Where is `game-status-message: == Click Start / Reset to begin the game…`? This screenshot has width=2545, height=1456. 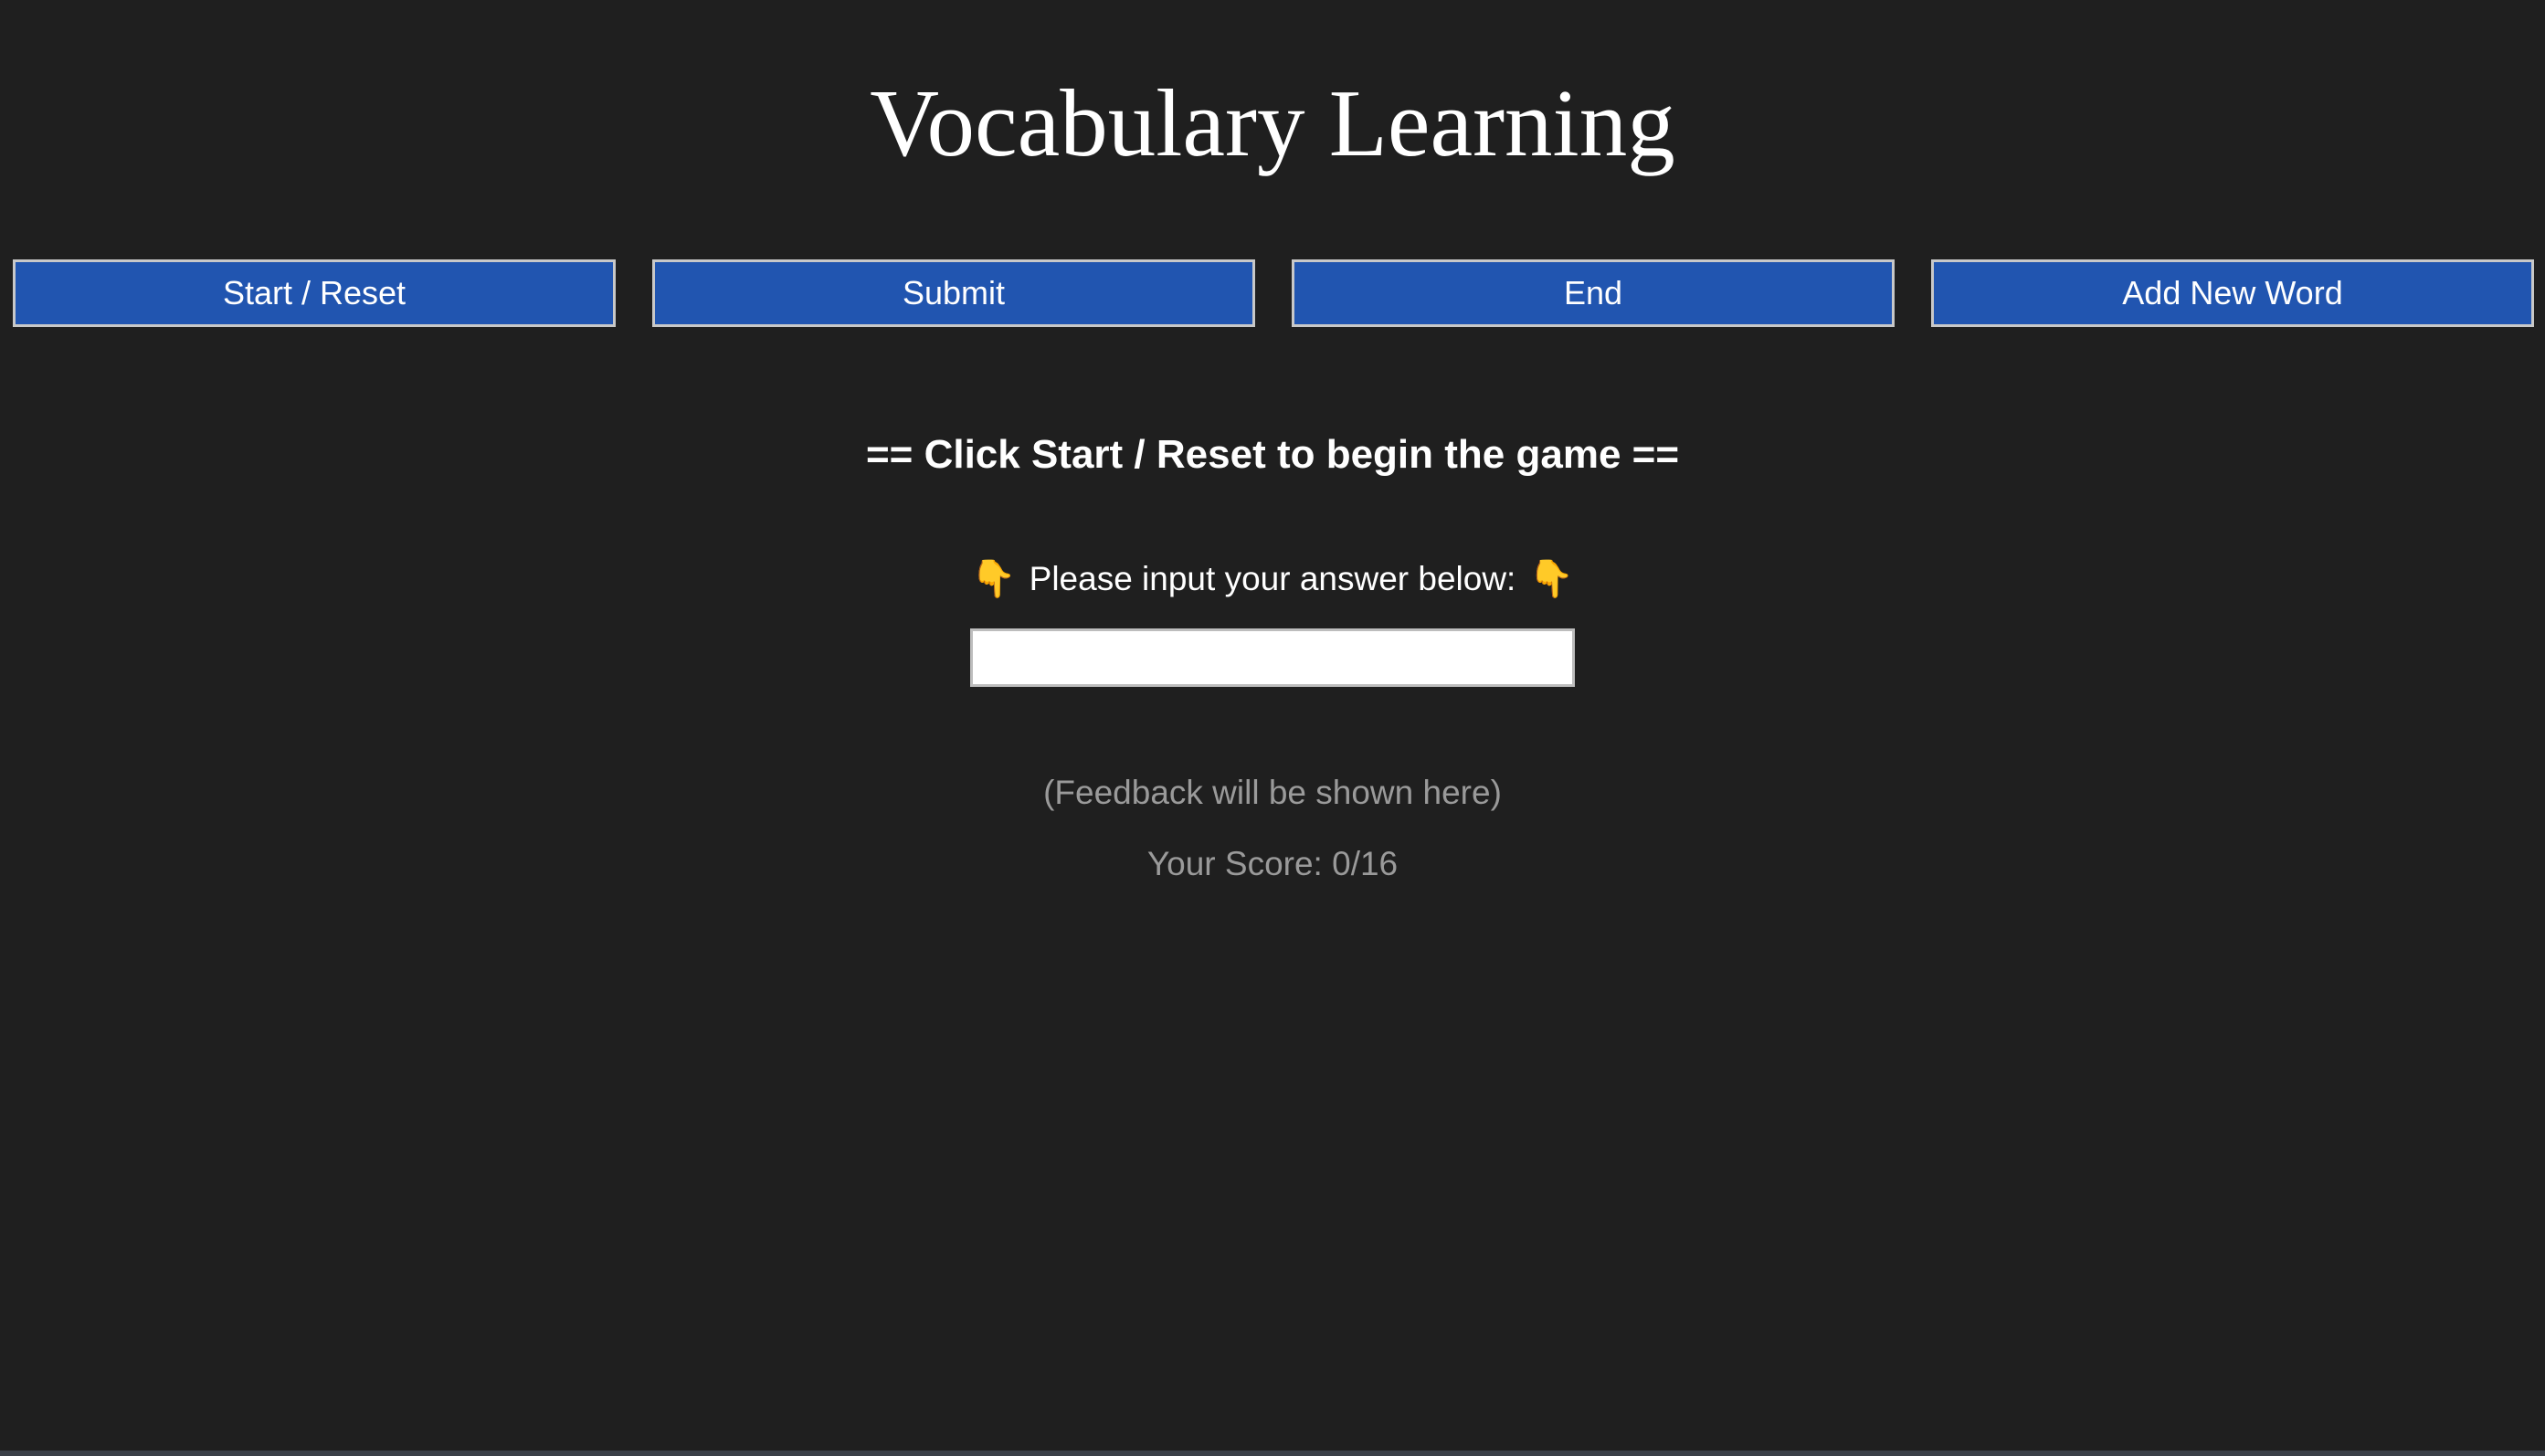 game-status-message: == Click Start / Reset to begin the game… is located at coordinates (1272, 455).